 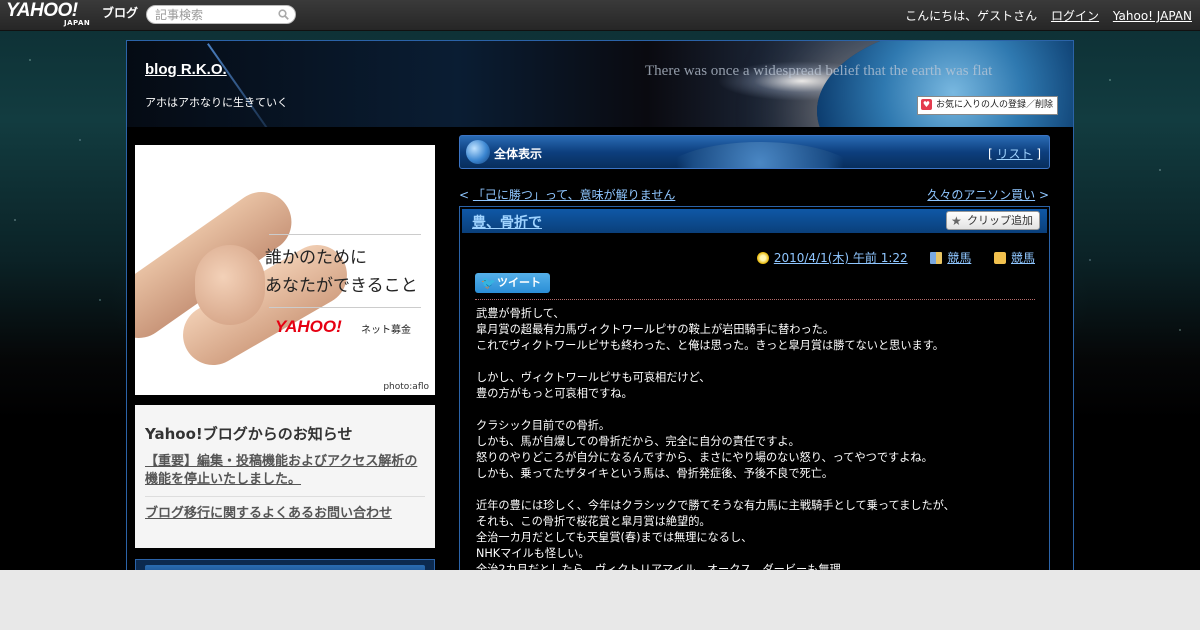 What do you see at coordinates (959, 258) in the screenshot?
I see `article-theme-link: 競馬` at bounding box center [959, 258].